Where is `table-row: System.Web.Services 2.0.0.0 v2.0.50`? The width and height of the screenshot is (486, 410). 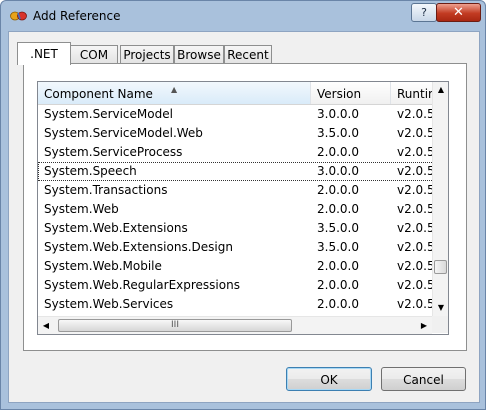 table-row: System.Web.Services 2.0.0.0 v2.0.50 is located at coordinates (236, 304).